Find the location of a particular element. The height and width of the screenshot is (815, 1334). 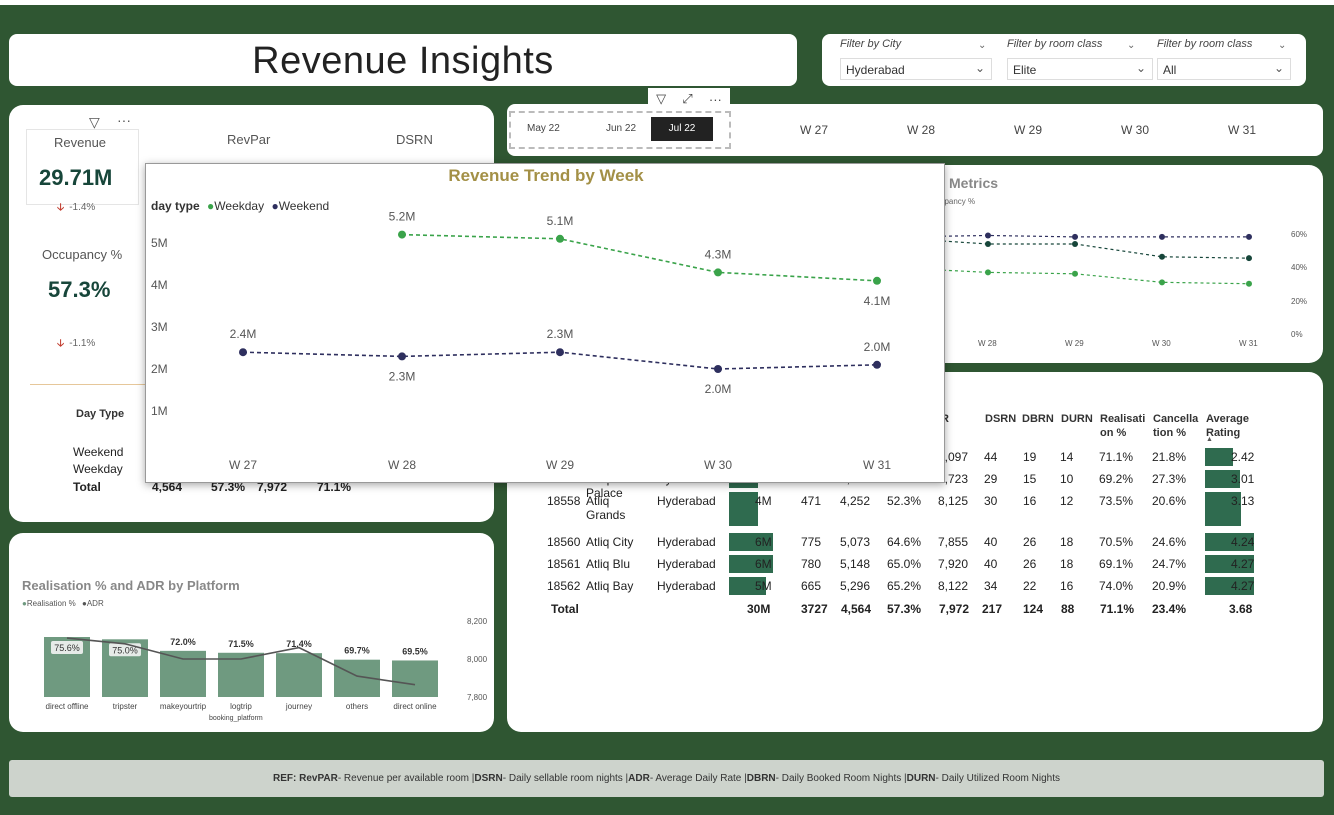

metrics-chart: 60% 40% 20% 0% W 28 W 29 W 30 W 31 is located at coordinates (1113, 289).